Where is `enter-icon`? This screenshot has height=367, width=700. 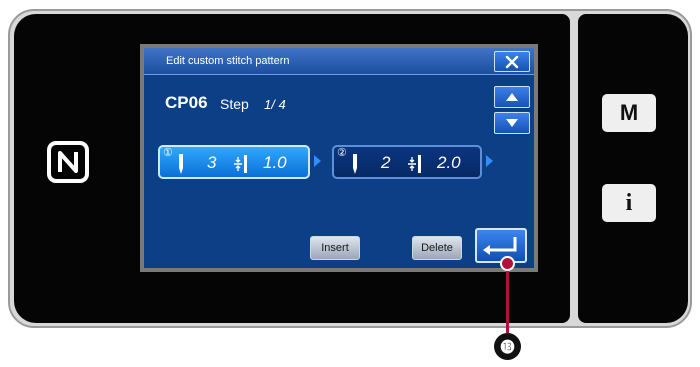 enter-icon is located at coordinates (500, 246).